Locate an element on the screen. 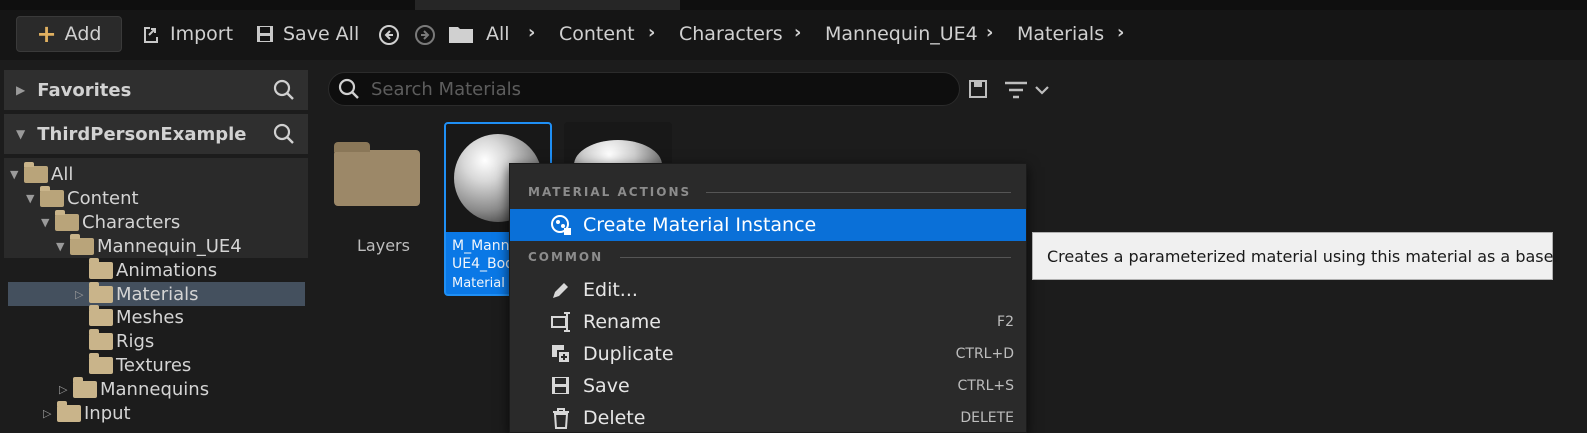 This screenshot has width=1587, height=433. section-divider is located at coordinates (815, 257).